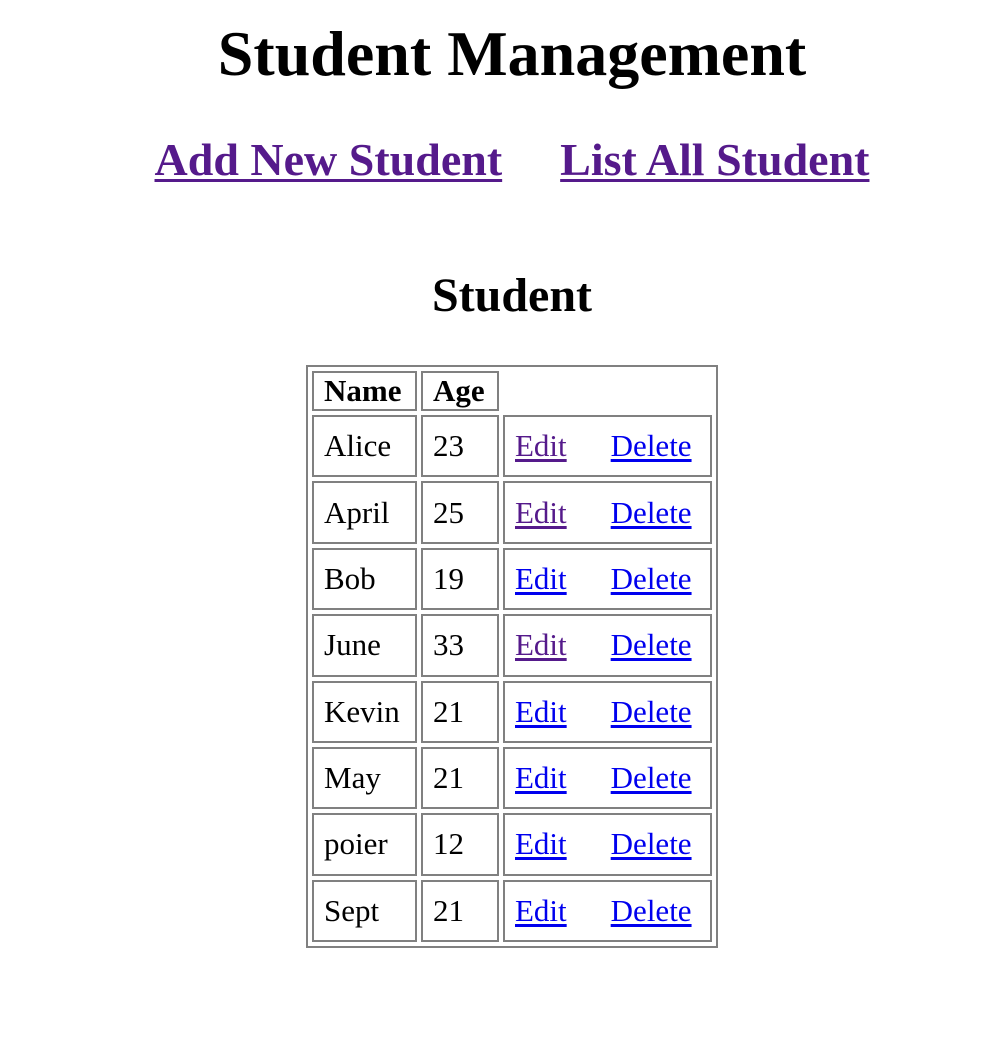 Image resolution: width=1000 pixels, height=1054 pixels. Describe the element at coordinates (512, 295) in the screenshot. I see `table-caption: Student` at that location.